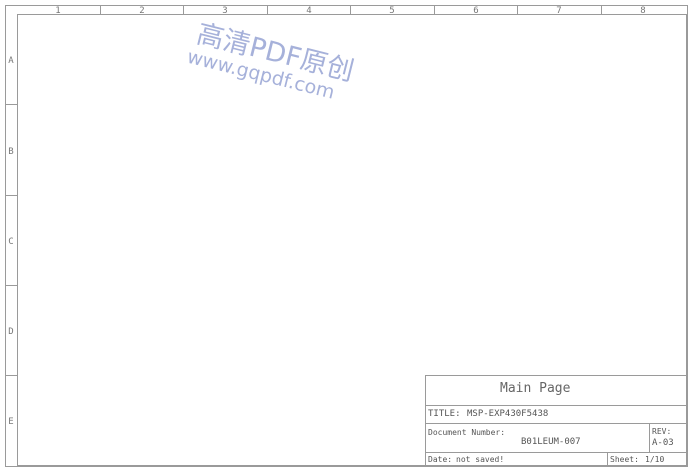 The image size is (693, 472). I want to click on row-labels: A B C D E, so click(11, 241).